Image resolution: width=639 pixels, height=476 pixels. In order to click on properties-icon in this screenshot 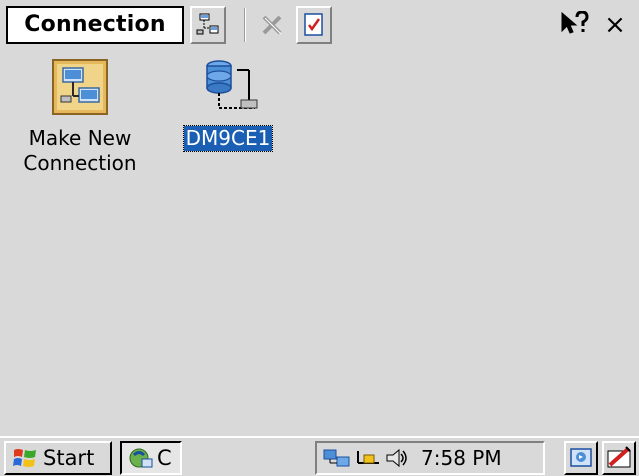, I will do `click(313, 24)`.